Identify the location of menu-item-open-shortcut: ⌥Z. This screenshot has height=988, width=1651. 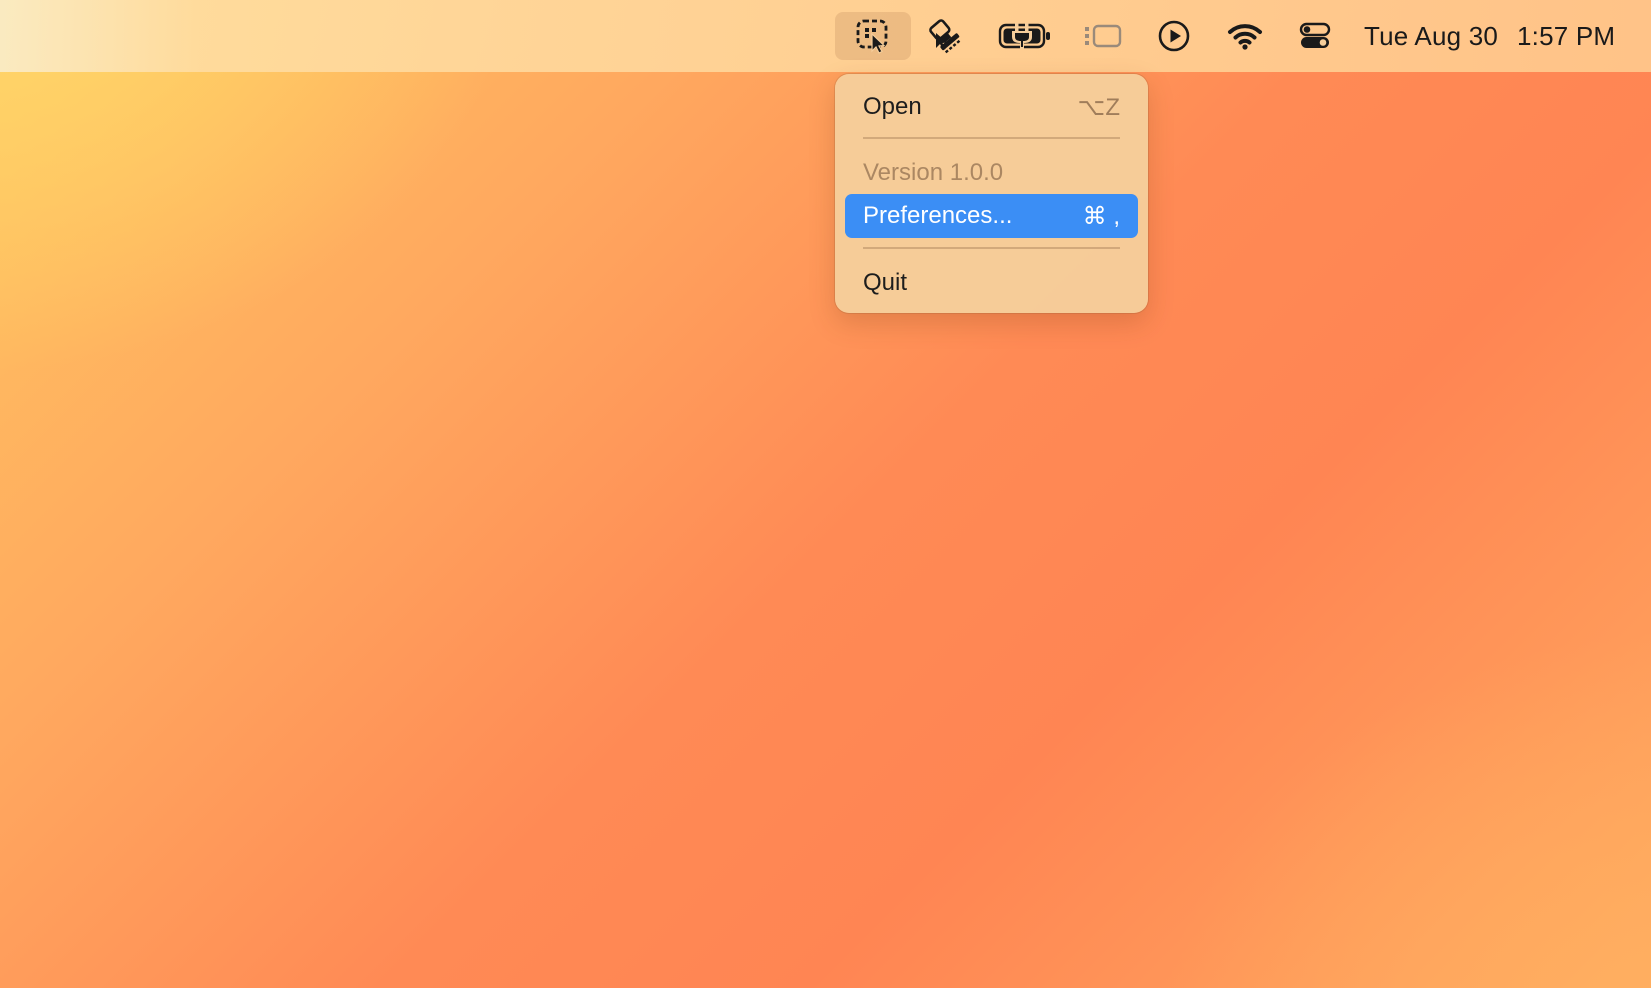
(1098, 107).